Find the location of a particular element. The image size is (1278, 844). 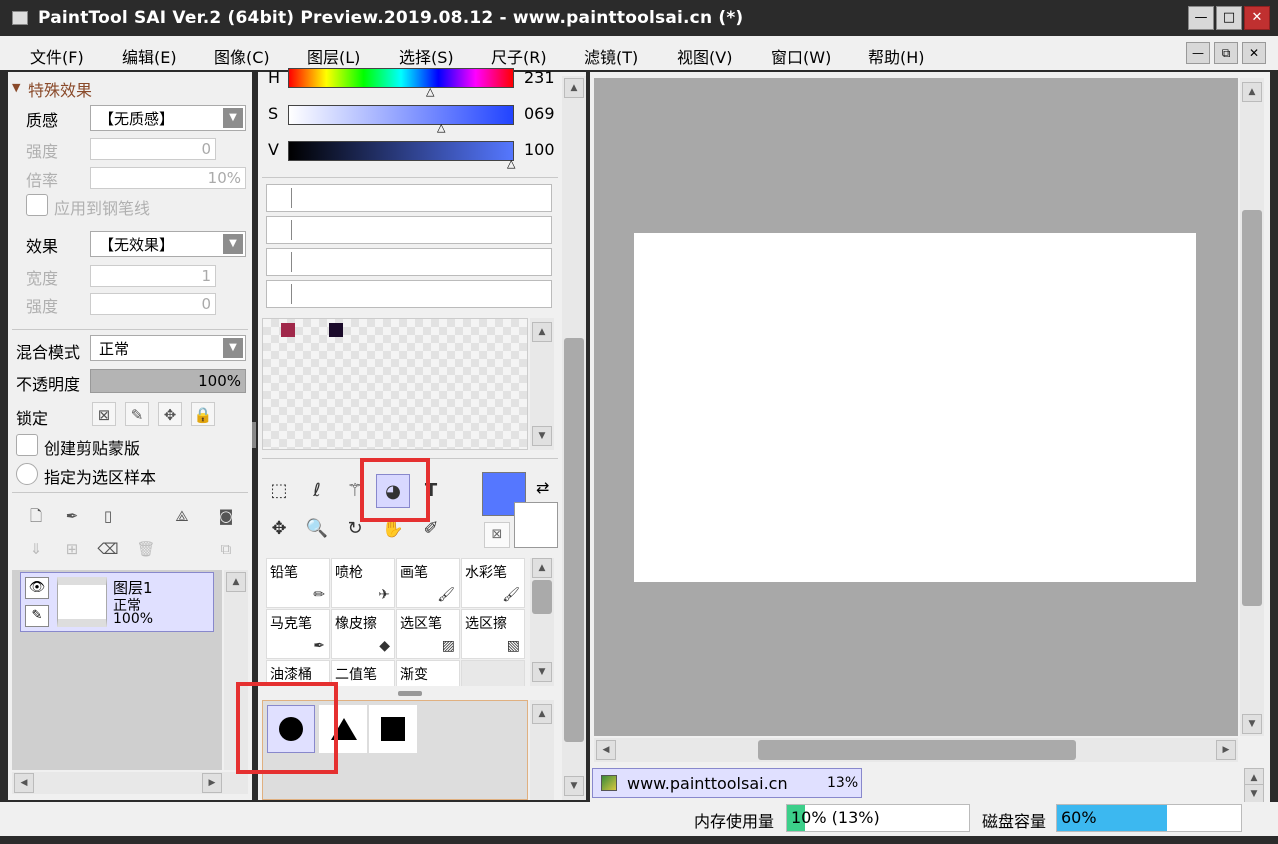

panel-vscroll: ▲ ▼ is located at coordinates (574, 438).